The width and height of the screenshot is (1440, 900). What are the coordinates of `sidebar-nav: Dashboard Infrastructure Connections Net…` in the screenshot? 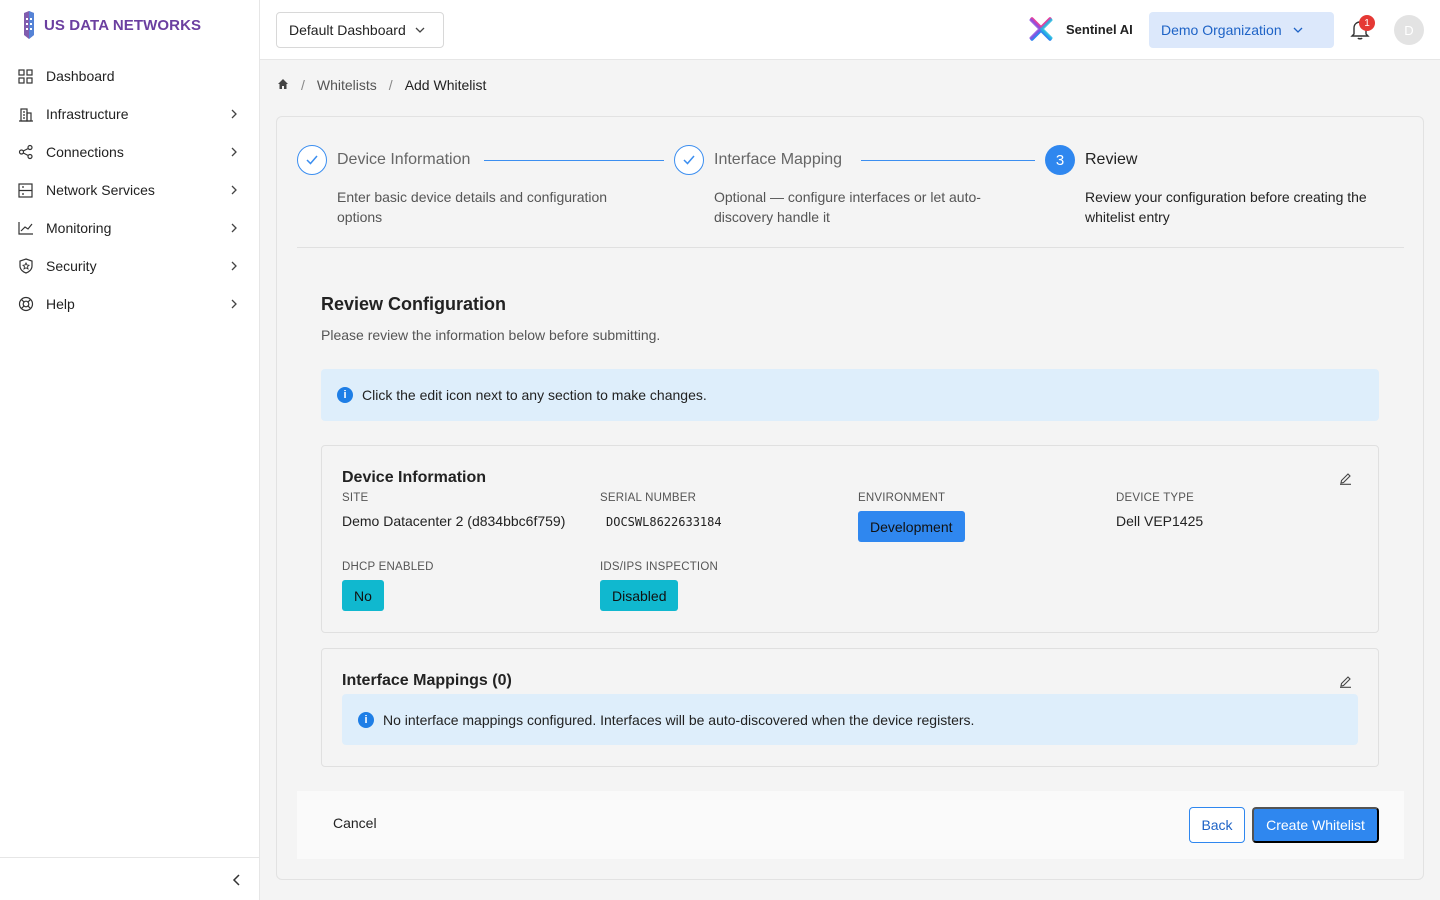 It's located at (130, 190).